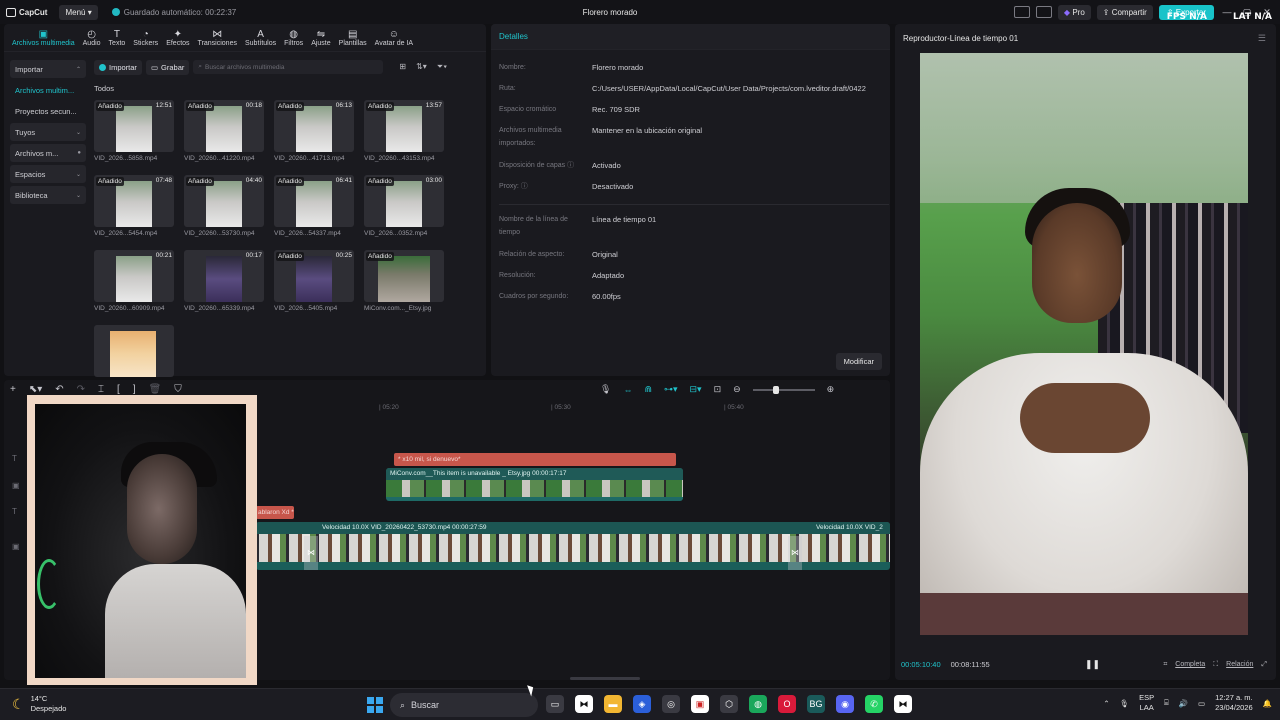 The height and width of the screenshot is (720, 1280). Describe the element at coordinates (224, 206) in the screenshot. I see `media-item: Añadido 04:40 VID_20260...53730.mp4` at that location.